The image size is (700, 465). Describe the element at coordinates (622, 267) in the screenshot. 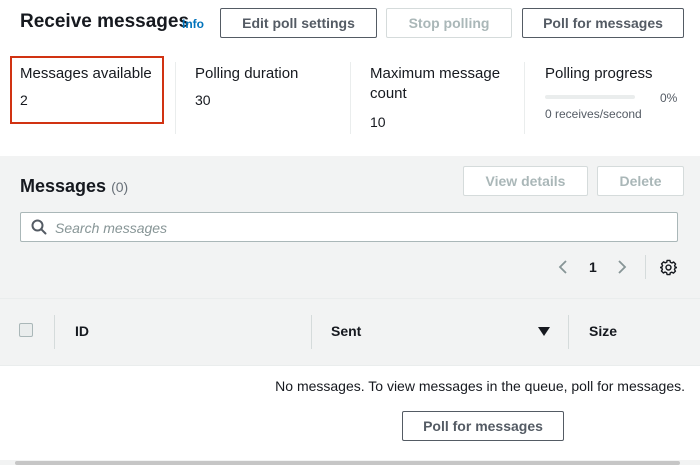

I see `chevron-right-icon` at that location.